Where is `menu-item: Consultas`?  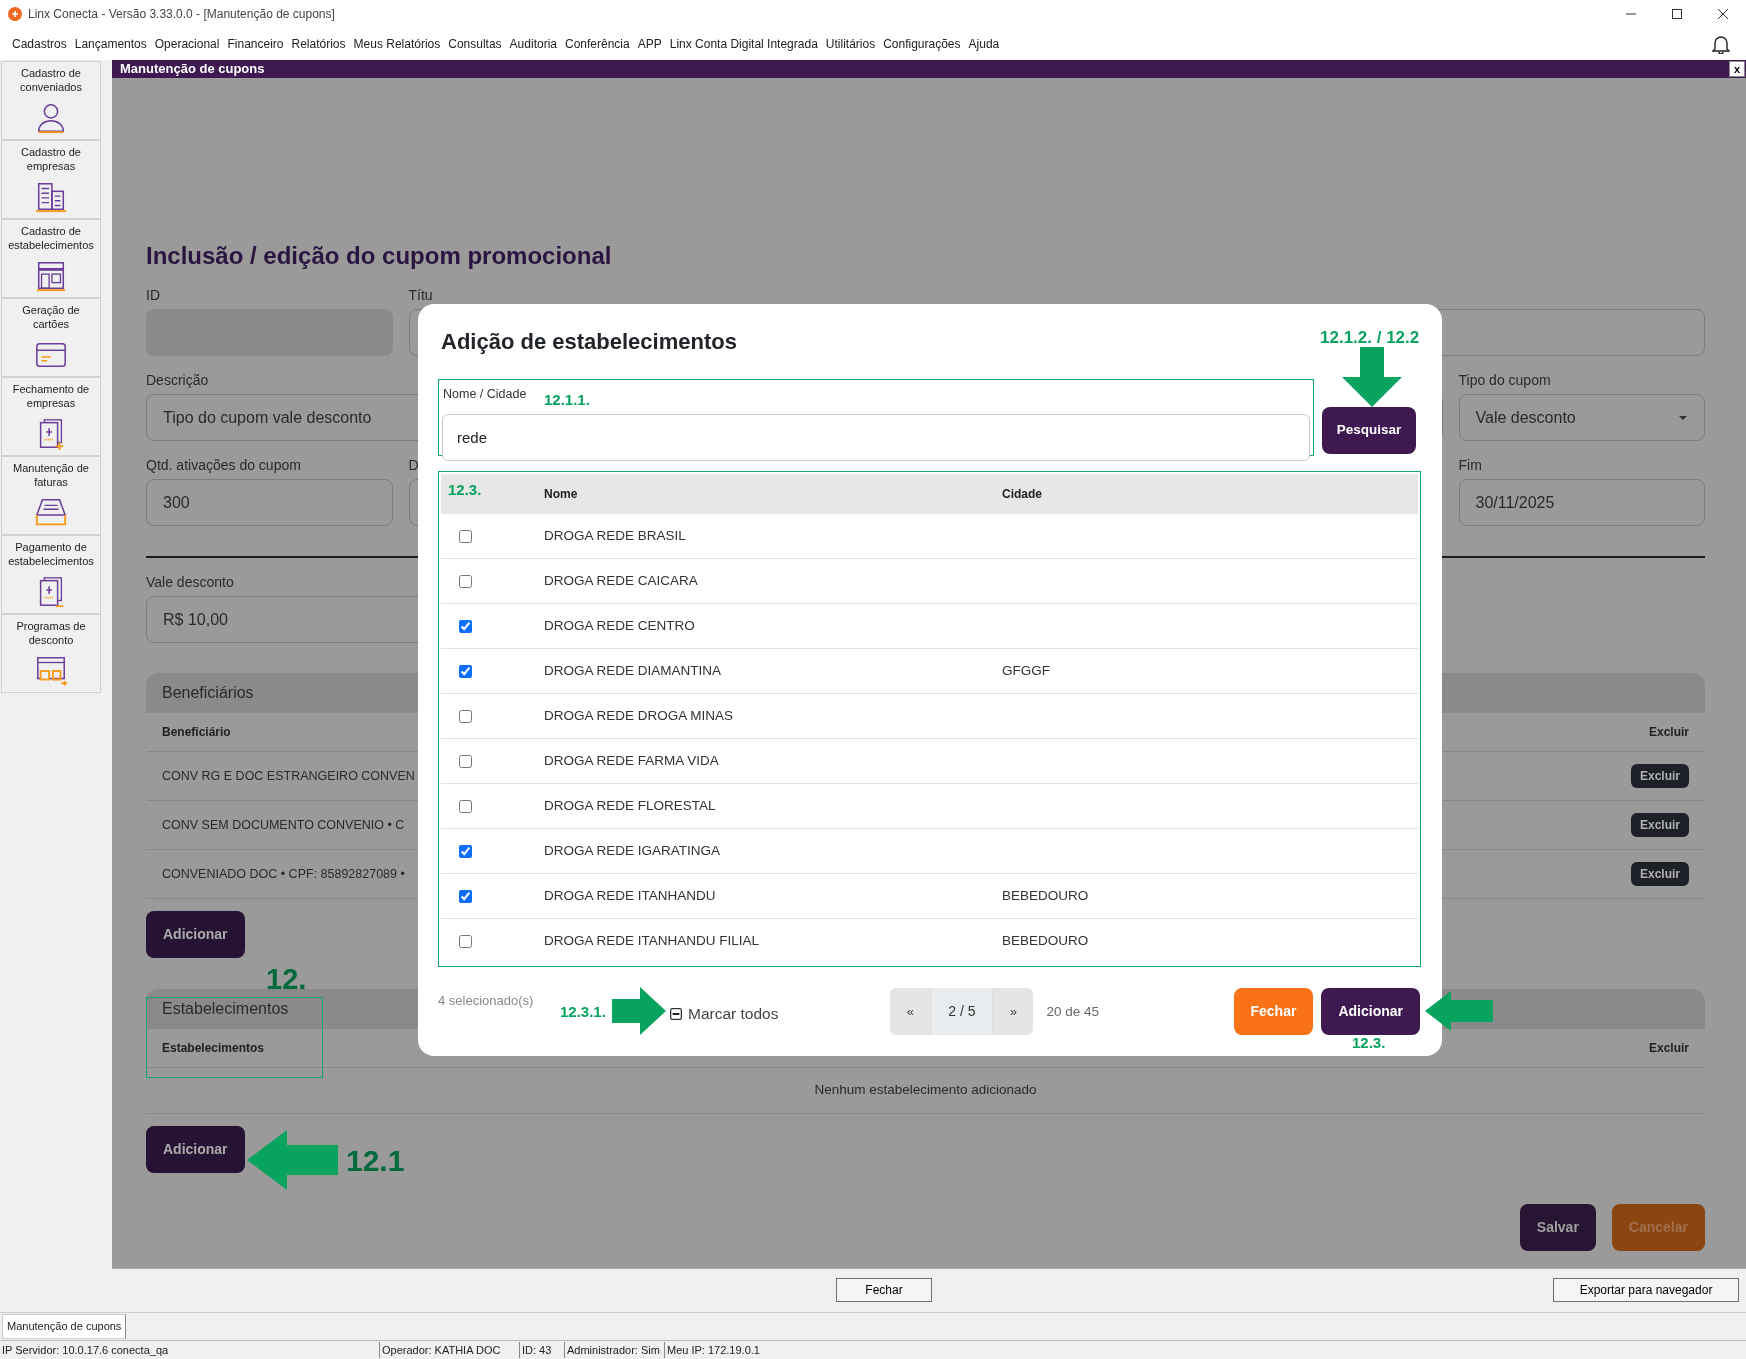
menu-item: Consultas is located at coordinates (475, 44).